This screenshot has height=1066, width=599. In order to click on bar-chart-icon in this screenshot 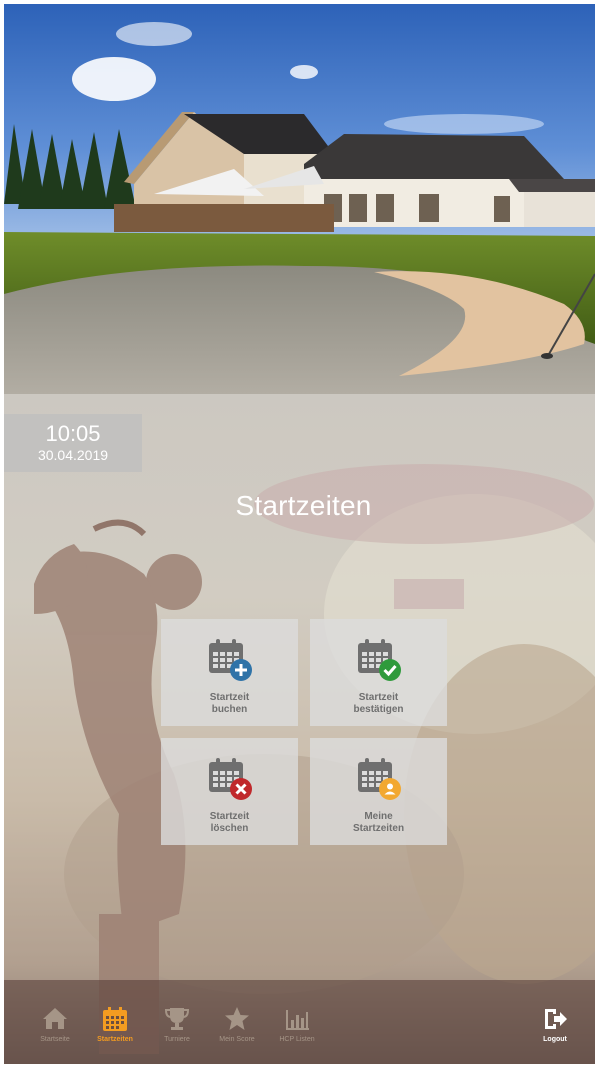, I will do `click(297, 1020)`.